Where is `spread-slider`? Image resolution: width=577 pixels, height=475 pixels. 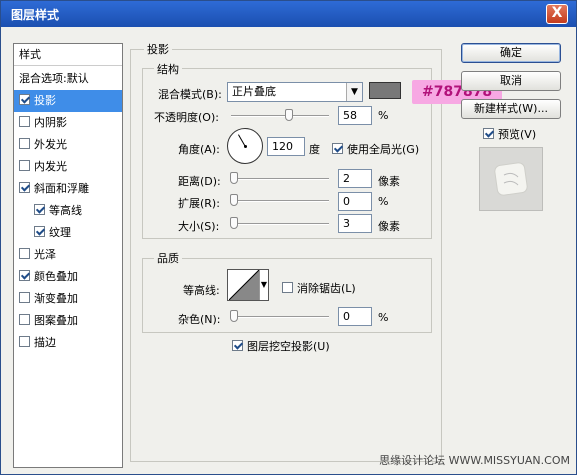 spread-slider is located at coordinates (280, 201).